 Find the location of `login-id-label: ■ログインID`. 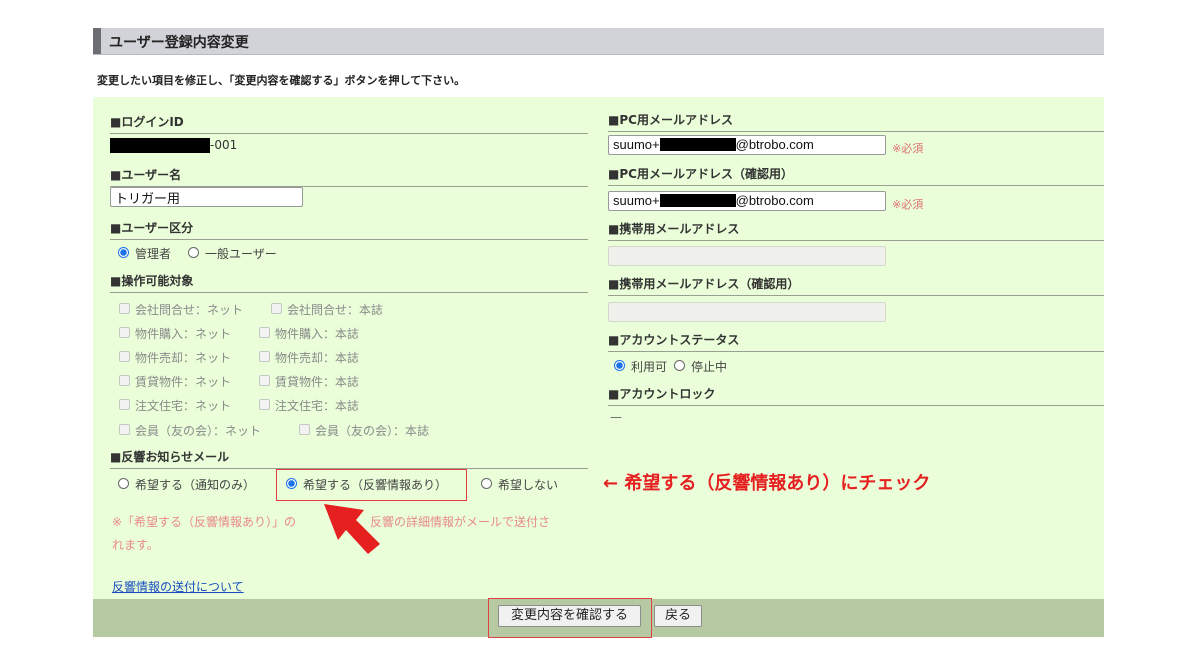

login-id-label: ■ログインID is located at coordinates (349, 123).